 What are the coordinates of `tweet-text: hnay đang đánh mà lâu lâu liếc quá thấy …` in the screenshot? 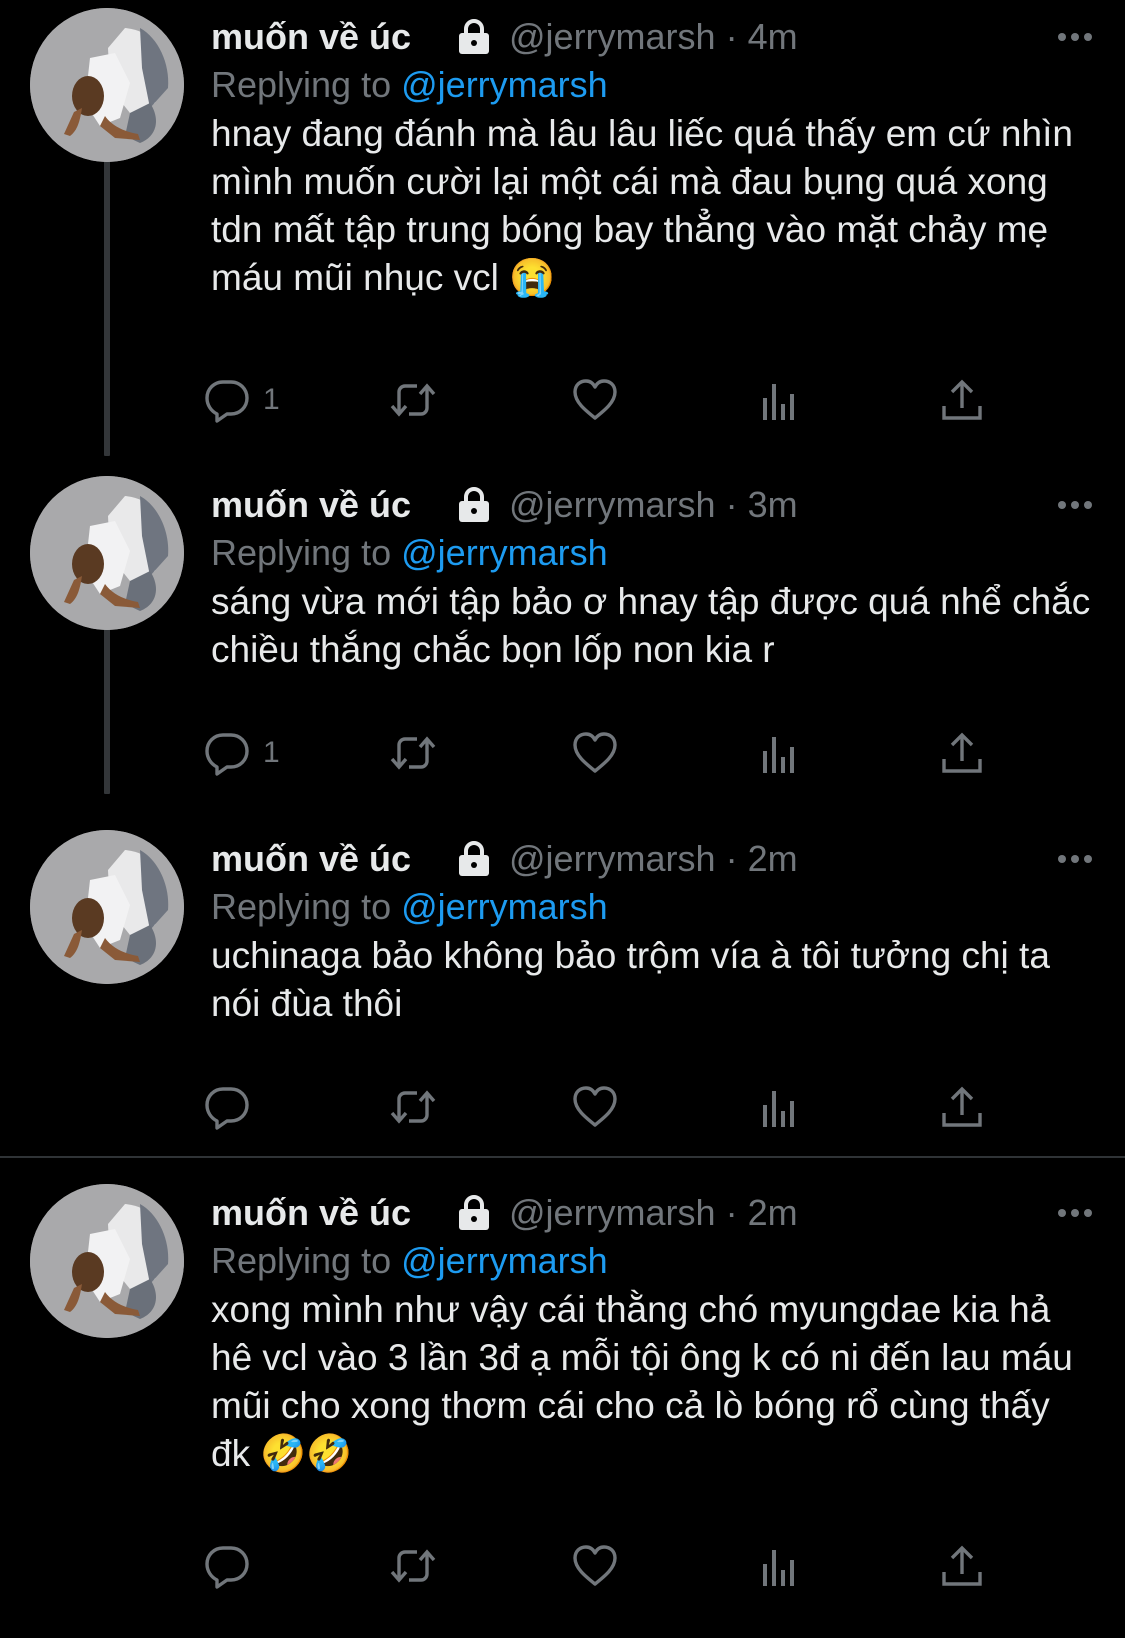 It's located at (642, 205).